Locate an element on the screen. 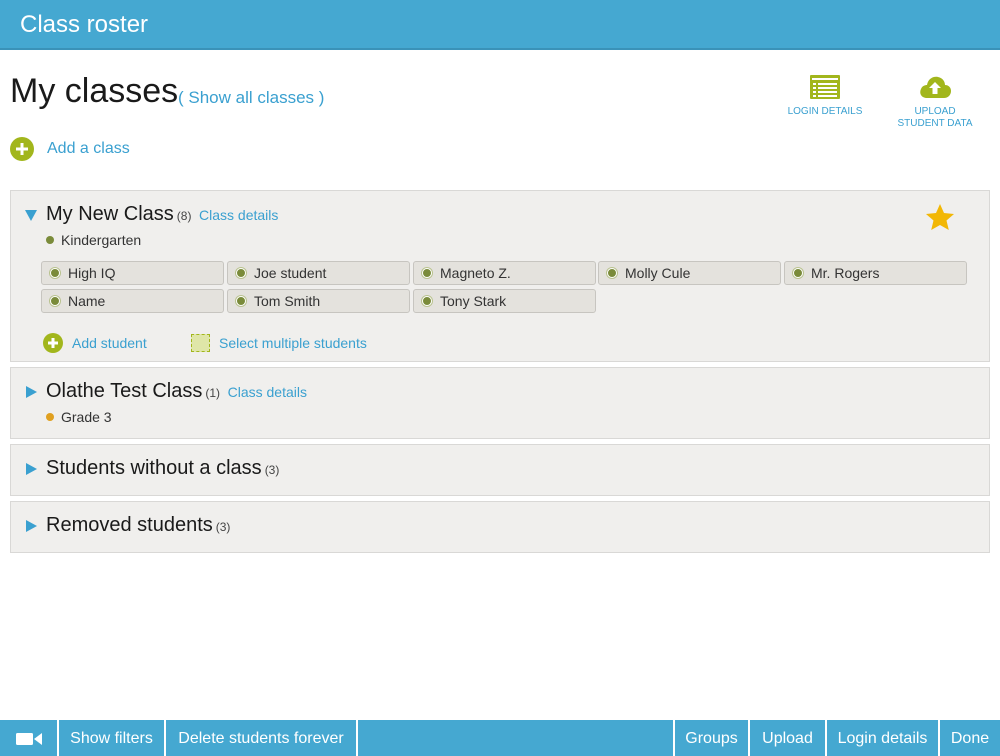 The width and height of the screenshot is (1000, 756). select-multiple-label: Select multiple students is located at coordinates (293, 343).